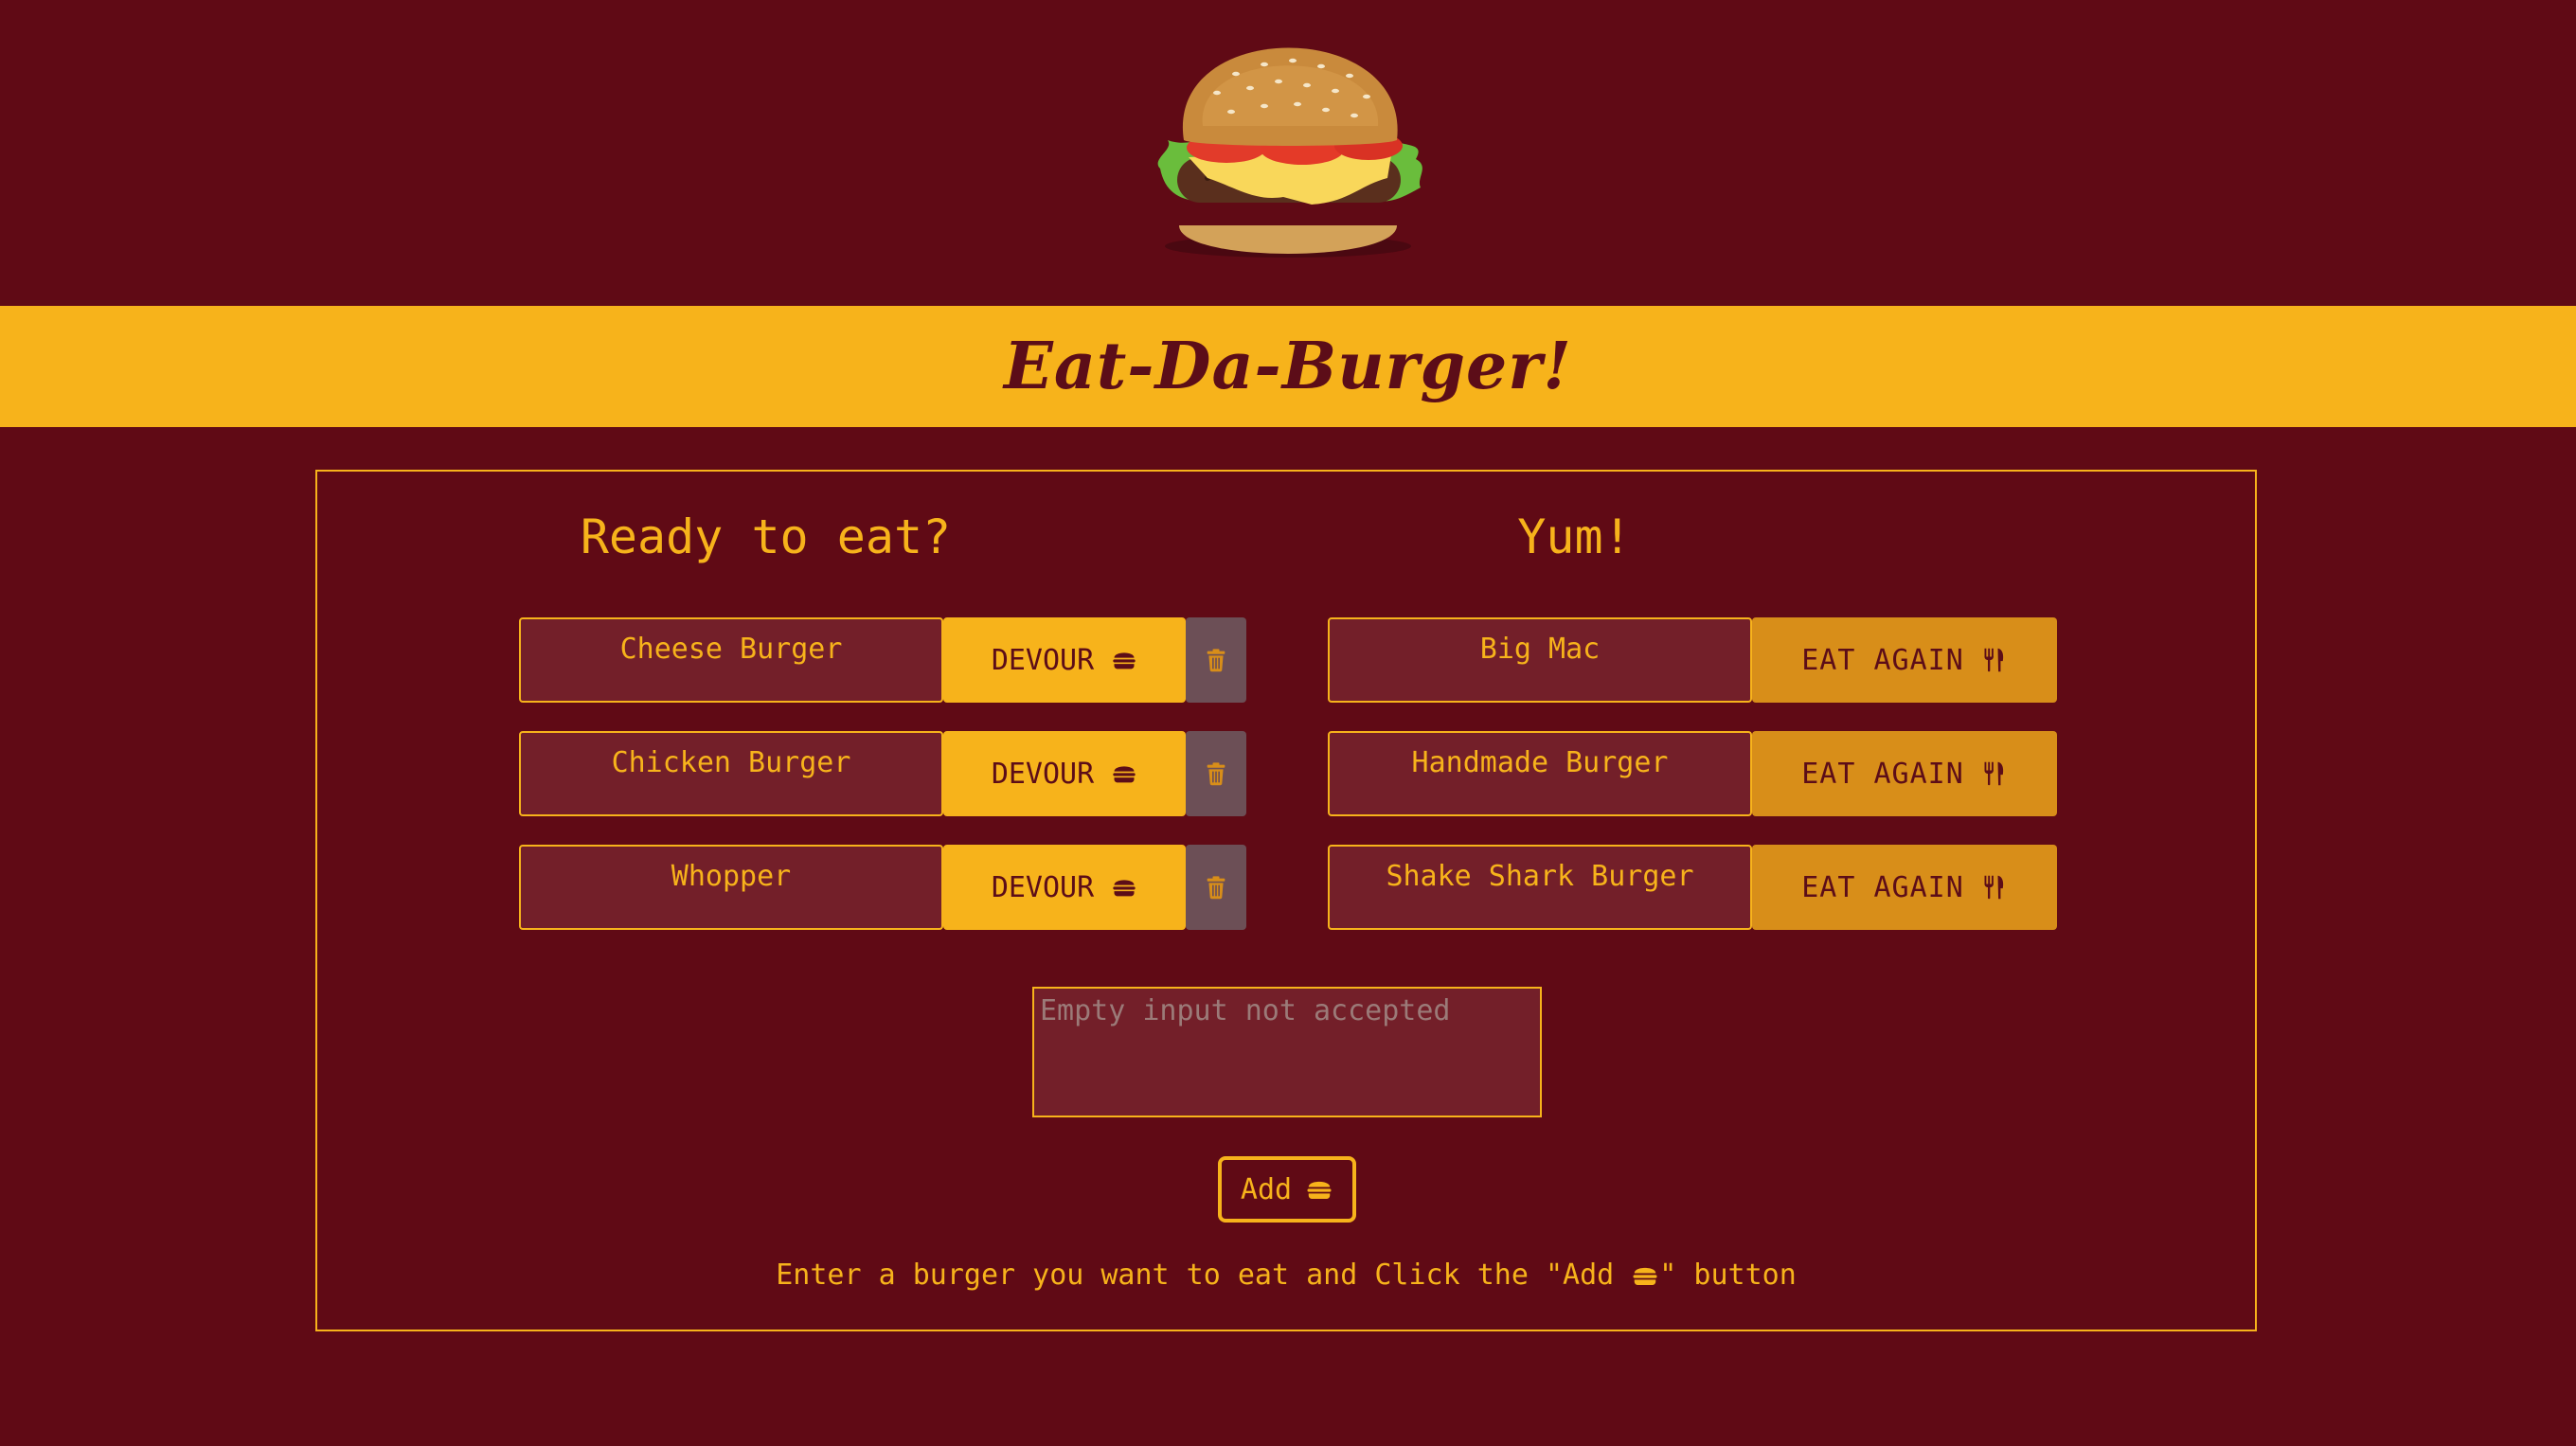 This screenshot has height=1446, width=2576. I want to click on eaten-column-title: Yum!, so click(1574, 536).